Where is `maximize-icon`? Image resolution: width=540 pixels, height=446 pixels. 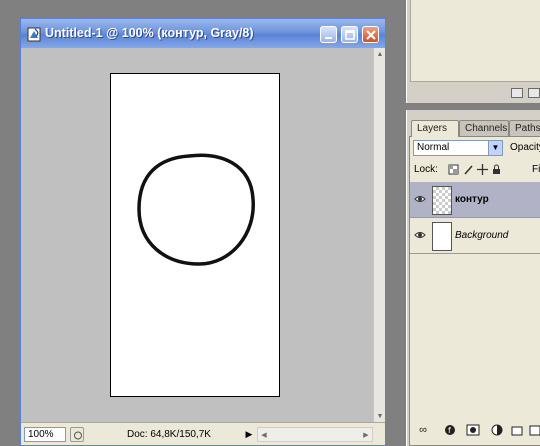 maximize-icon is located at coordinates (350, 35).